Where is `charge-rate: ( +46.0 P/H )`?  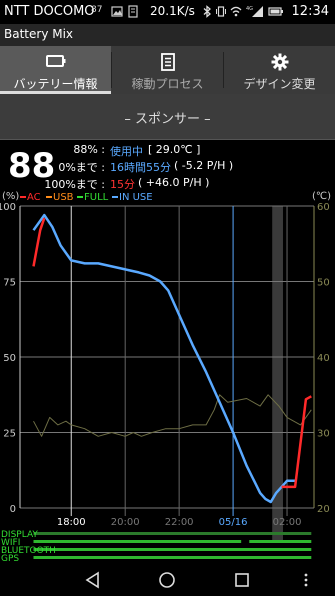 charge-rate: ( +46.0 P/H ) is located at coordinates (174, 182).